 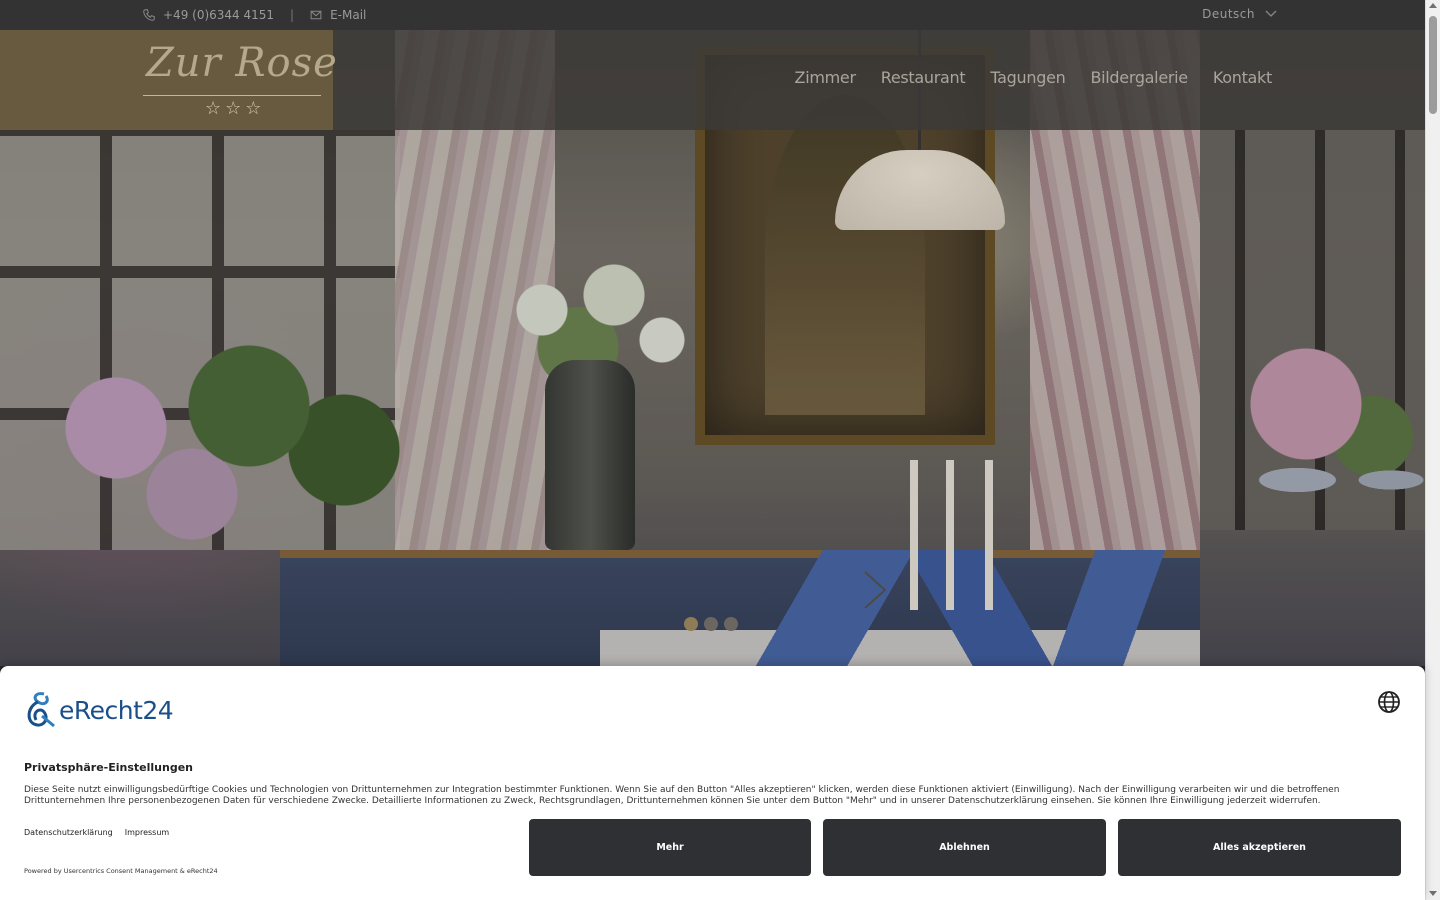 What do you see at coordinates (875, 590) in the screenshot?
I see `slider-next-icon` at bounding box center [875, 590].